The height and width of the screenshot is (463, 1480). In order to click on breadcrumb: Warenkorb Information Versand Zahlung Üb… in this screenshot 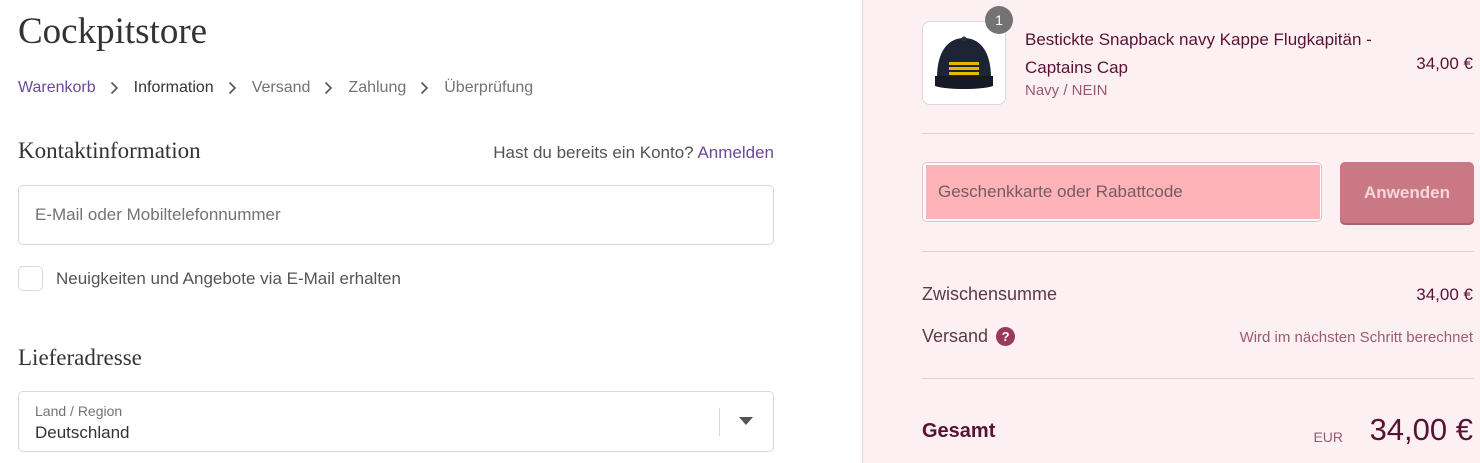, I will do `click(275, 88)`.